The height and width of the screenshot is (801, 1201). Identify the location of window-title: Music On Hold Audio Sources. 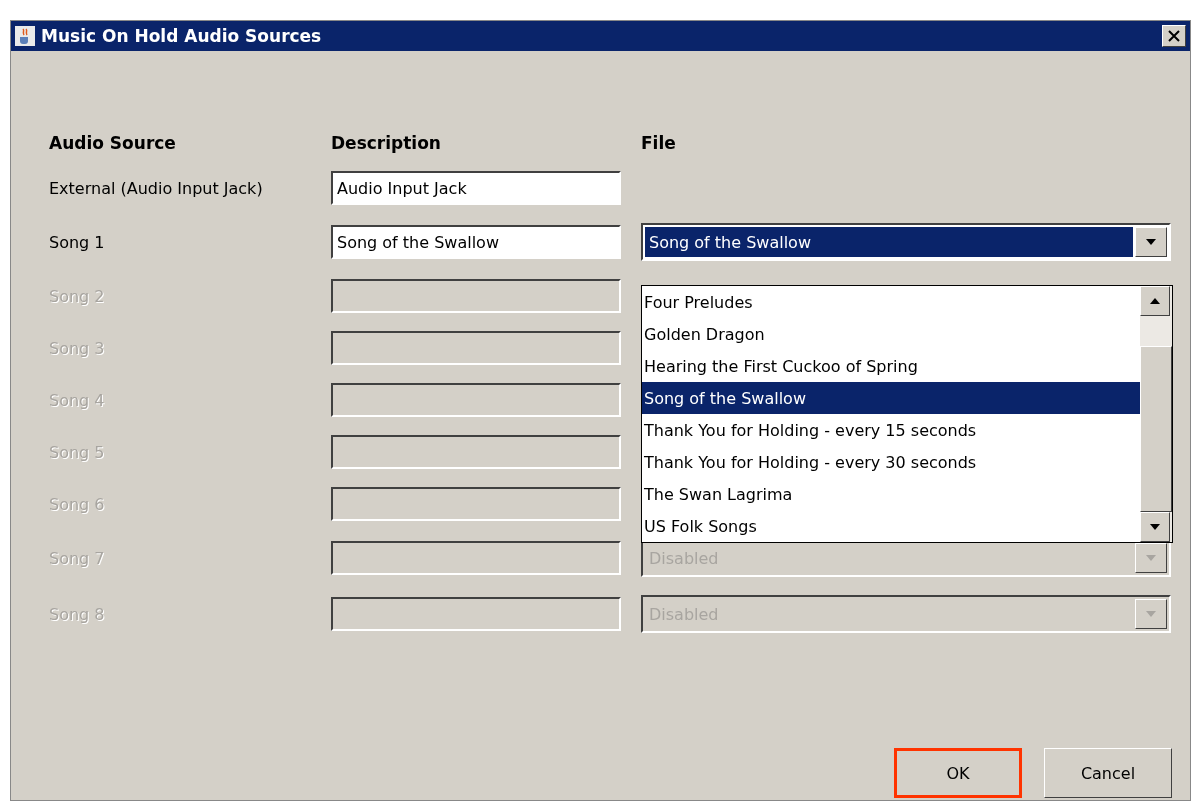
(182, 36).